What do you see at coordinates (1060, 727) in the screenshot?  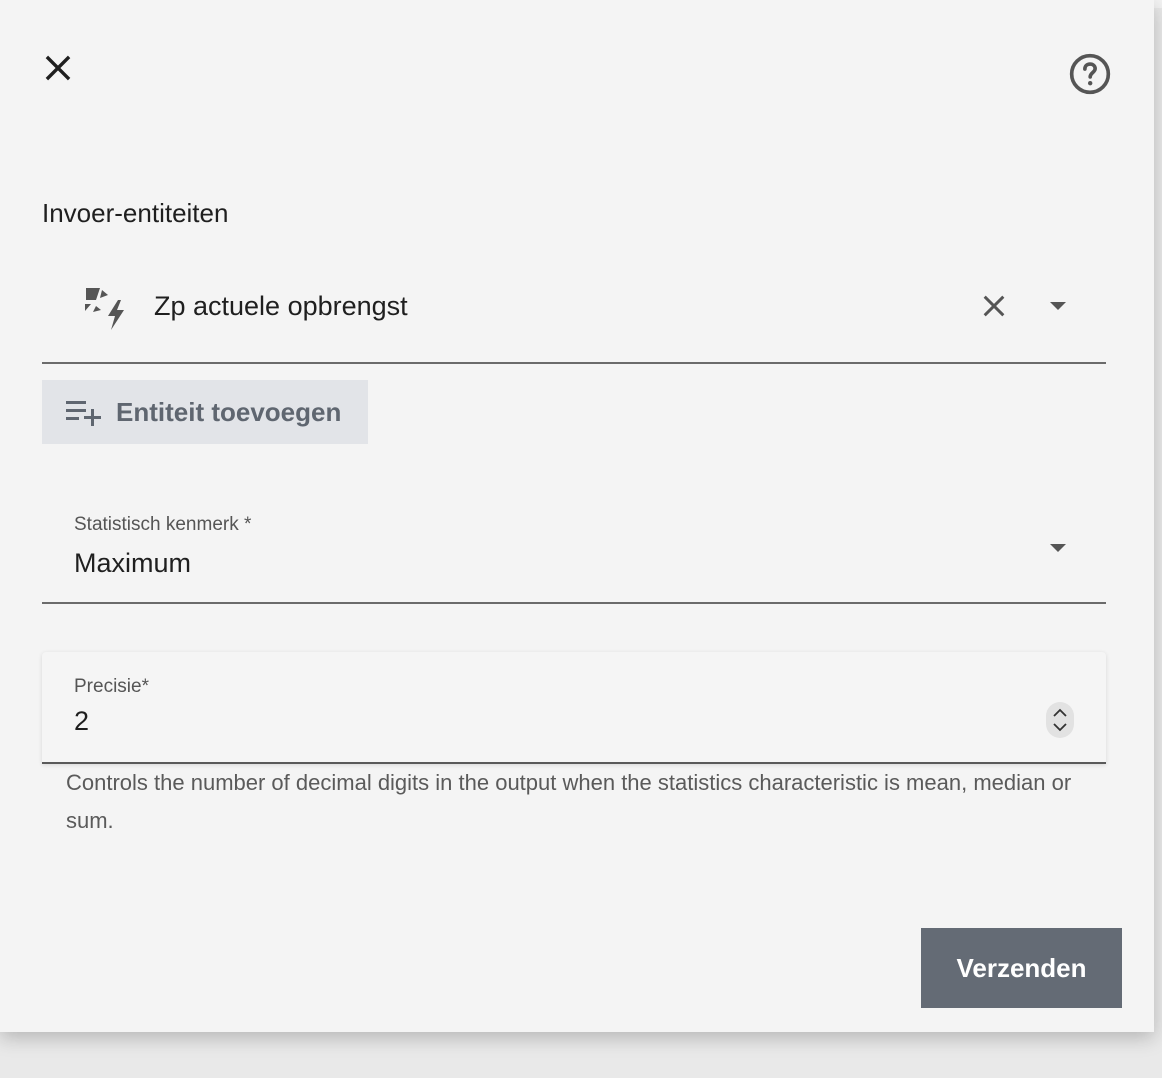 I see `chevron-down-icon` at bounding box center [1060, 727].